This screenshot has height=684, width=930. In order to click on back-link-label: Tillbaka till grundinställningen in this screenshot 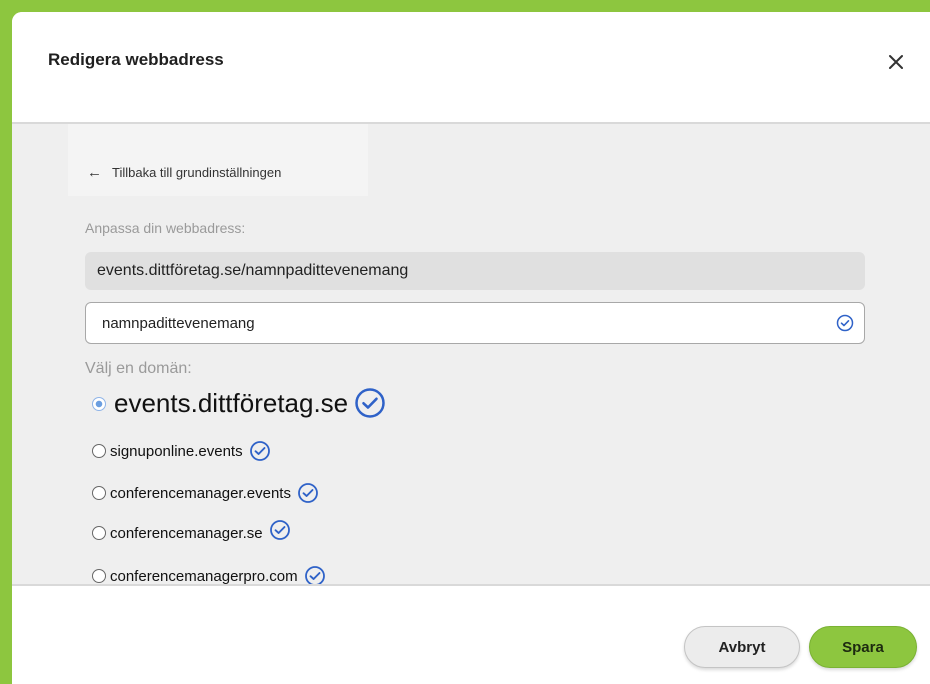, I will do `click(197, 172)`.